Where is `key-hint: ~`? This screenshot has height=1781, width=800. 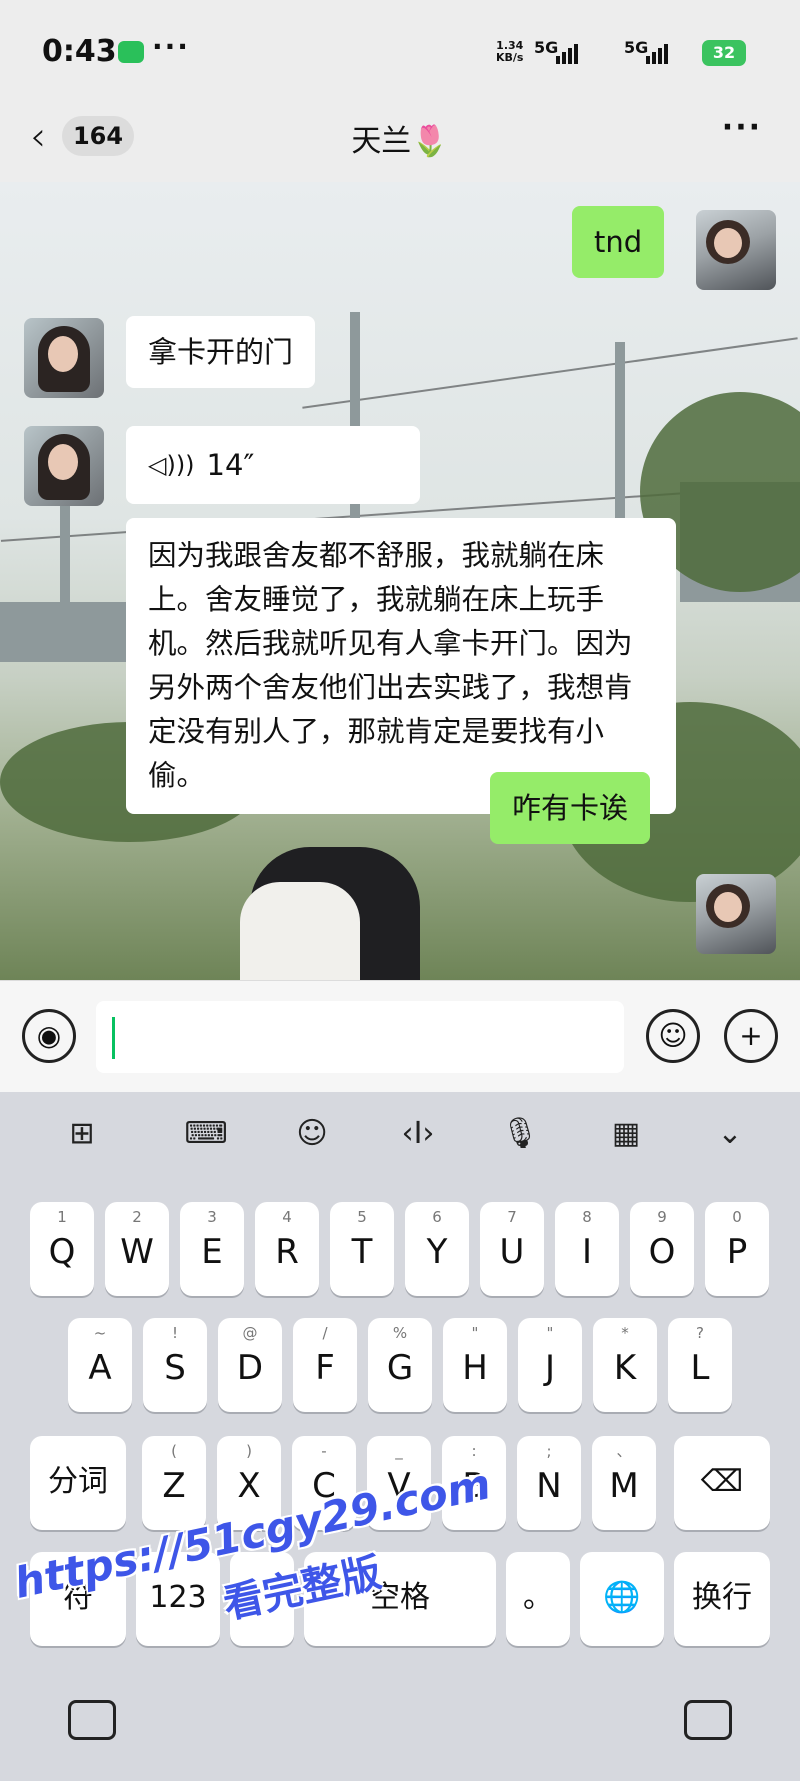 key-hint: ~ is located at coordinates (100, 1333).